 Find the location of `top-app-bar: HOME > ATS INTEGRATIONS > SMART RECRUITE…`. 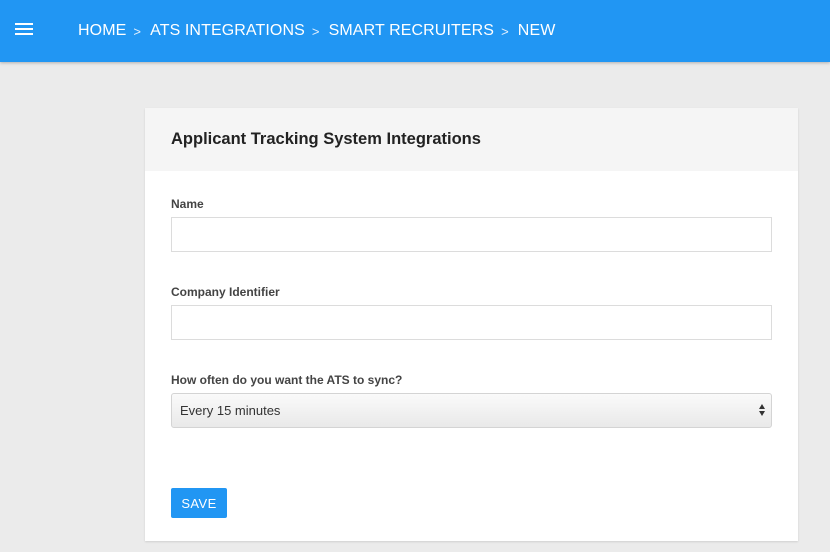

top-app-bar: HOME > ATS INTEGRATIONS > SMART RECRUITE… is located at coordinates (415, 31).